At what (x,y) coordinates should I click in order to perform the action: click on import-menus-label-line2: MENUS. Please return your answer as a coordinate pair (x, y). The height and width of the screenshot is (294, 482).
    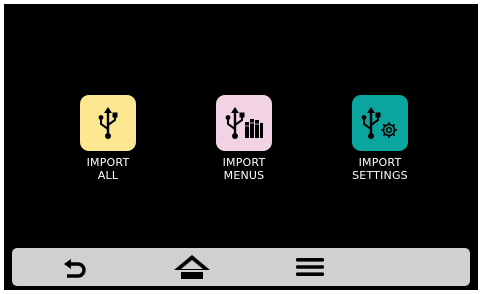
    Looking at the image, I should click on (244, 175).